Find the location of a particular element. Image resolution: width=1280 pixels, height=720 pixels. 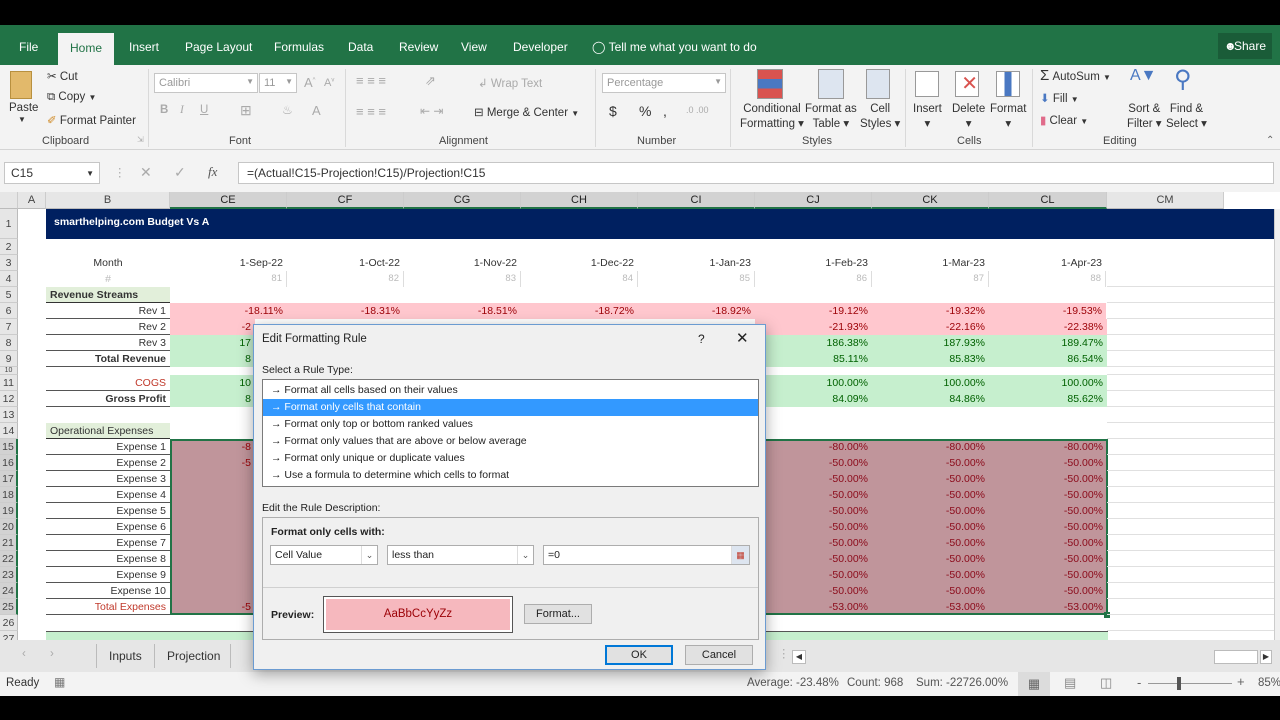

hash-label: # is located at coordinates (108, 279).